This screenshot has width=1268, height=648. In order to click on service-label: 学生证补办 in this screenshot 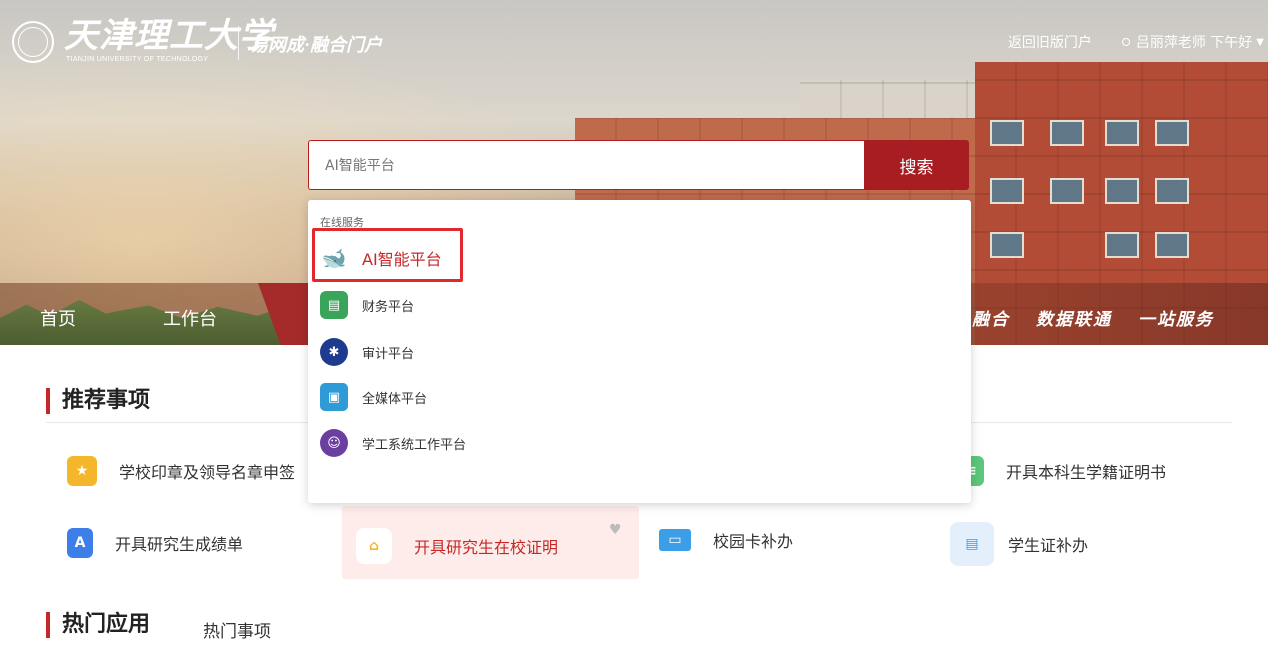, I will do `click(1048, 545)`.